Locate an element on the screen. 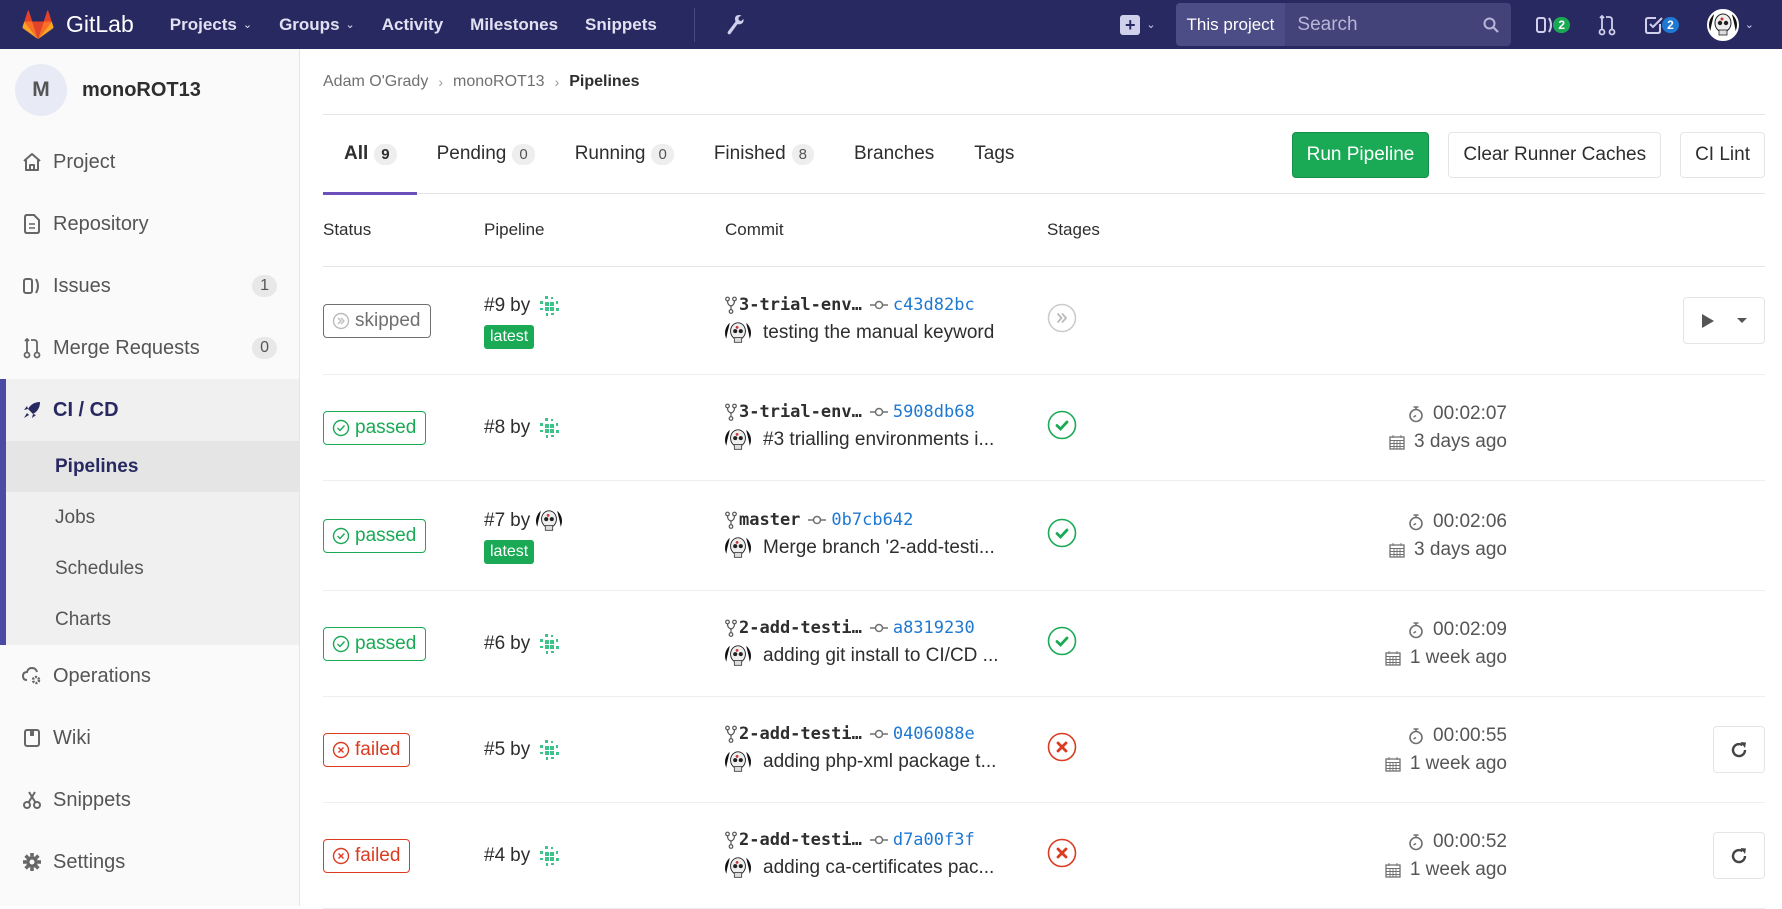 The height and width of the screenshot is (909, 1782). nav-snippets: Snippets is located at coordinates (621, 25).